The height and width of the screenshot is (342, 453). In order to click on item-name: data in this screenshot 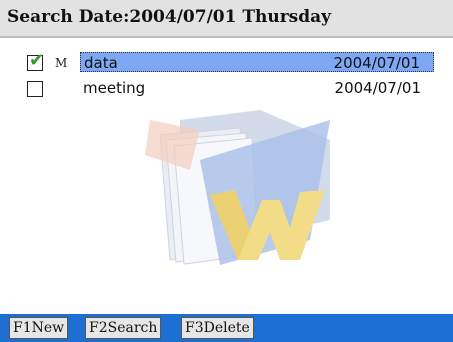, I will do `click(101, 63)`.